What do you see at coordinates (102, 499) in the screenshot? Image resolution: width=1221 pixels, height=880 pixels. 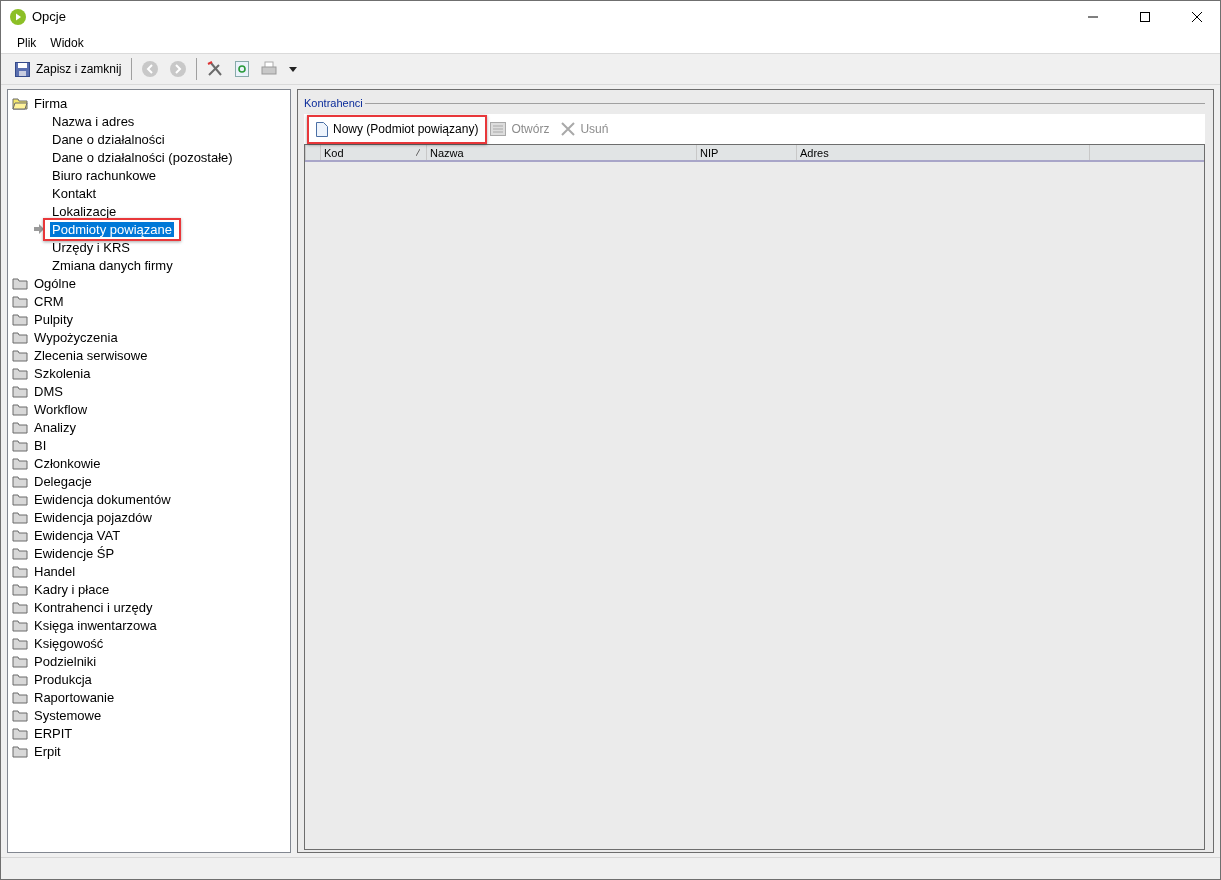 I see `tree-item: Ewidencja dokumentów` at bounding box center [102, 499].